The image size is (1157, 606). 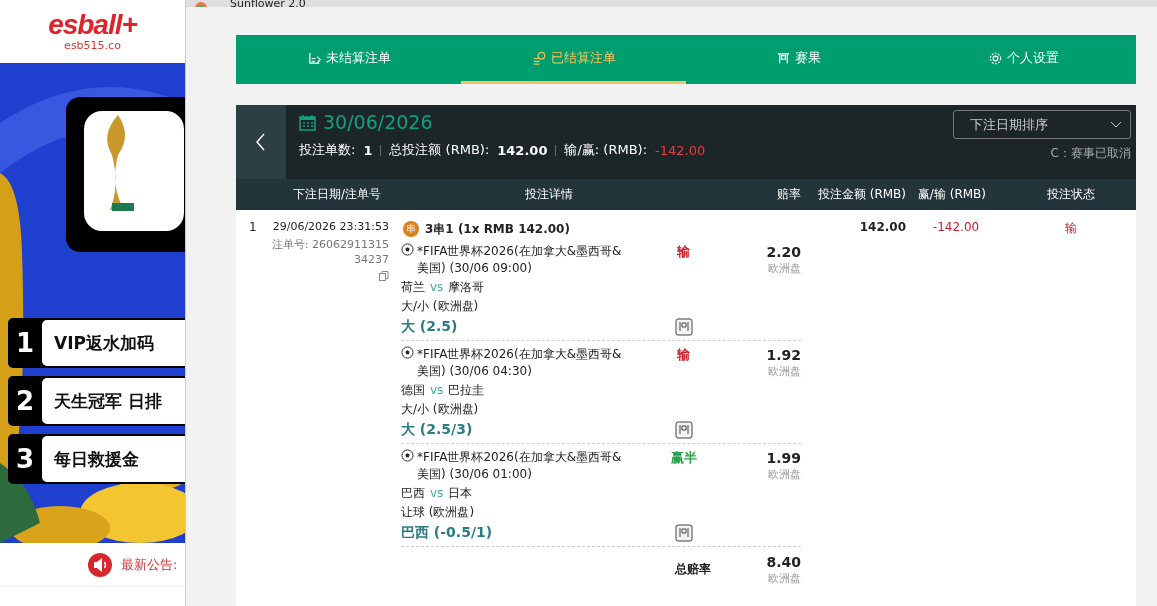 I want to click on coins-icon, so click(x=539, y=58).